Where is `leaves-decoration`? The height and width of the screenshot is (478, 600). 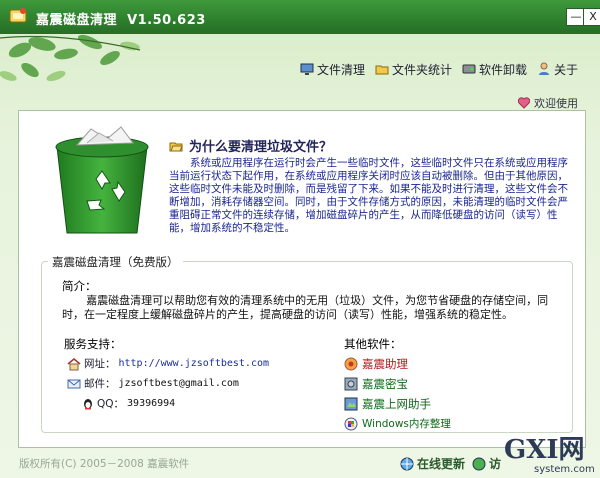 leaves-decoration is located at coordinates (70, 58).